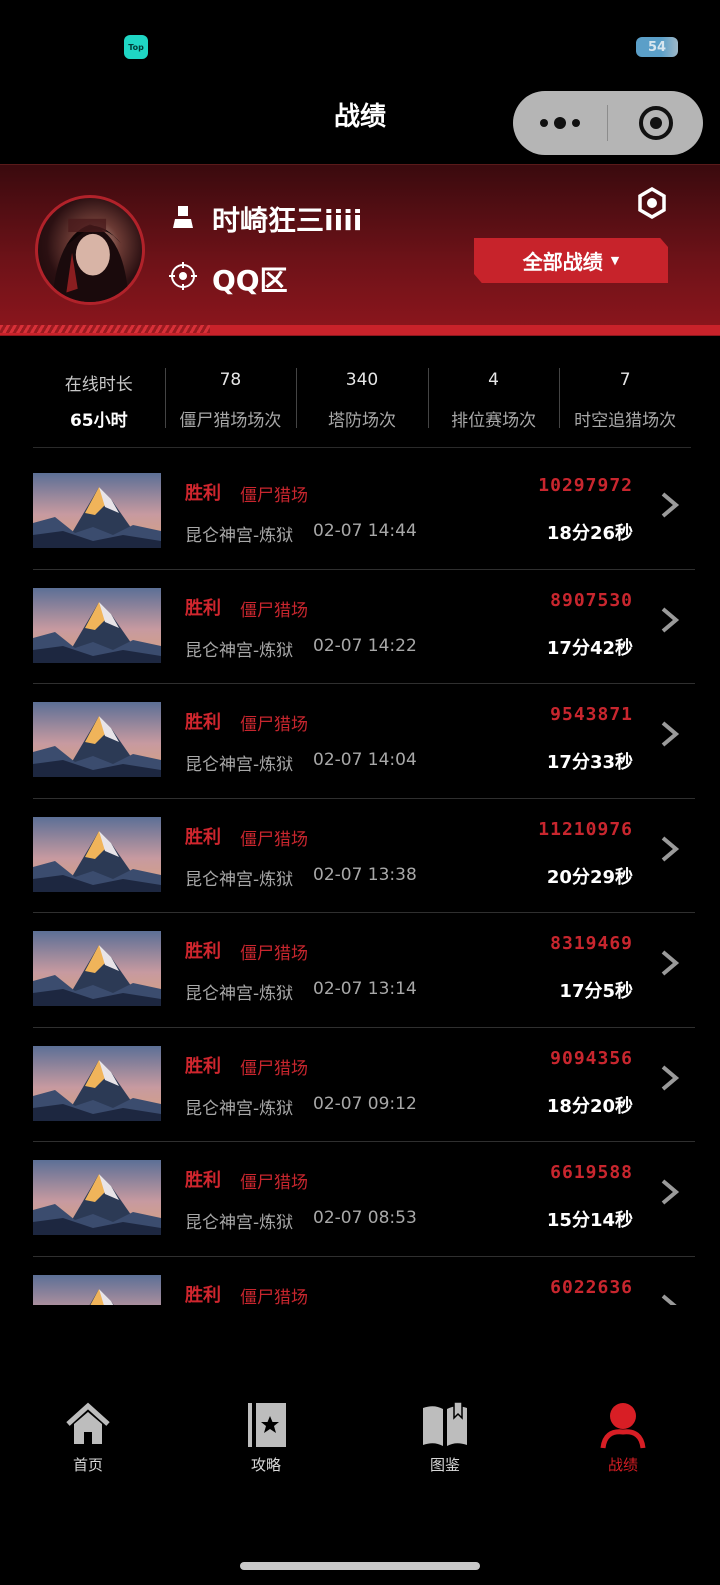  What do you see at coordinates (360, 250) in the screenshot?
I see `profile-header: 时崎狂三iiii QQ区 全部战绩 ▼` at bounding box center [360, 250].